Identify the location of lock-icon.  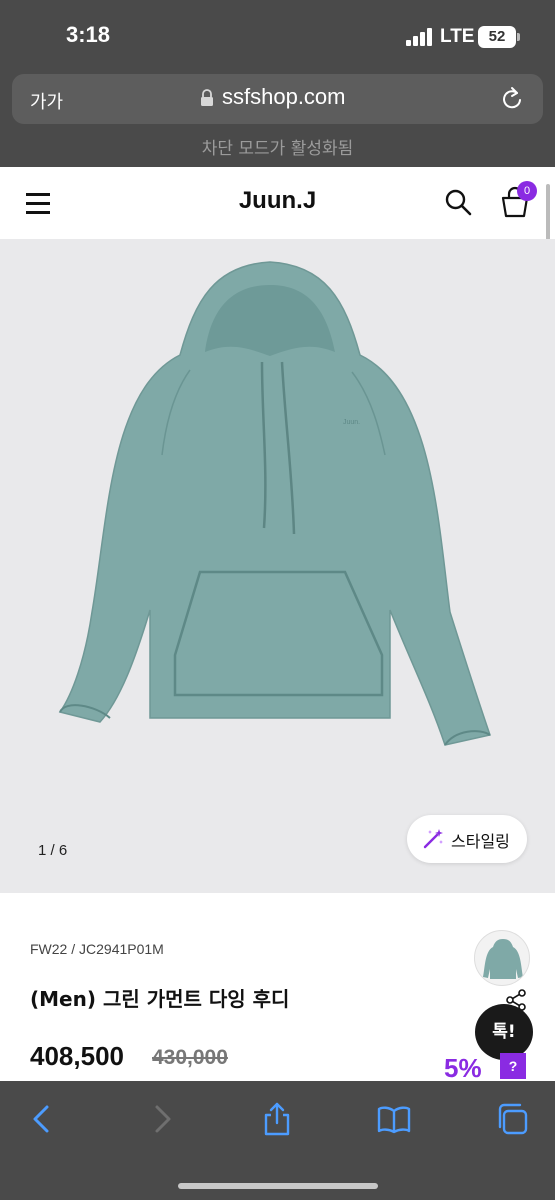
(207, 97).